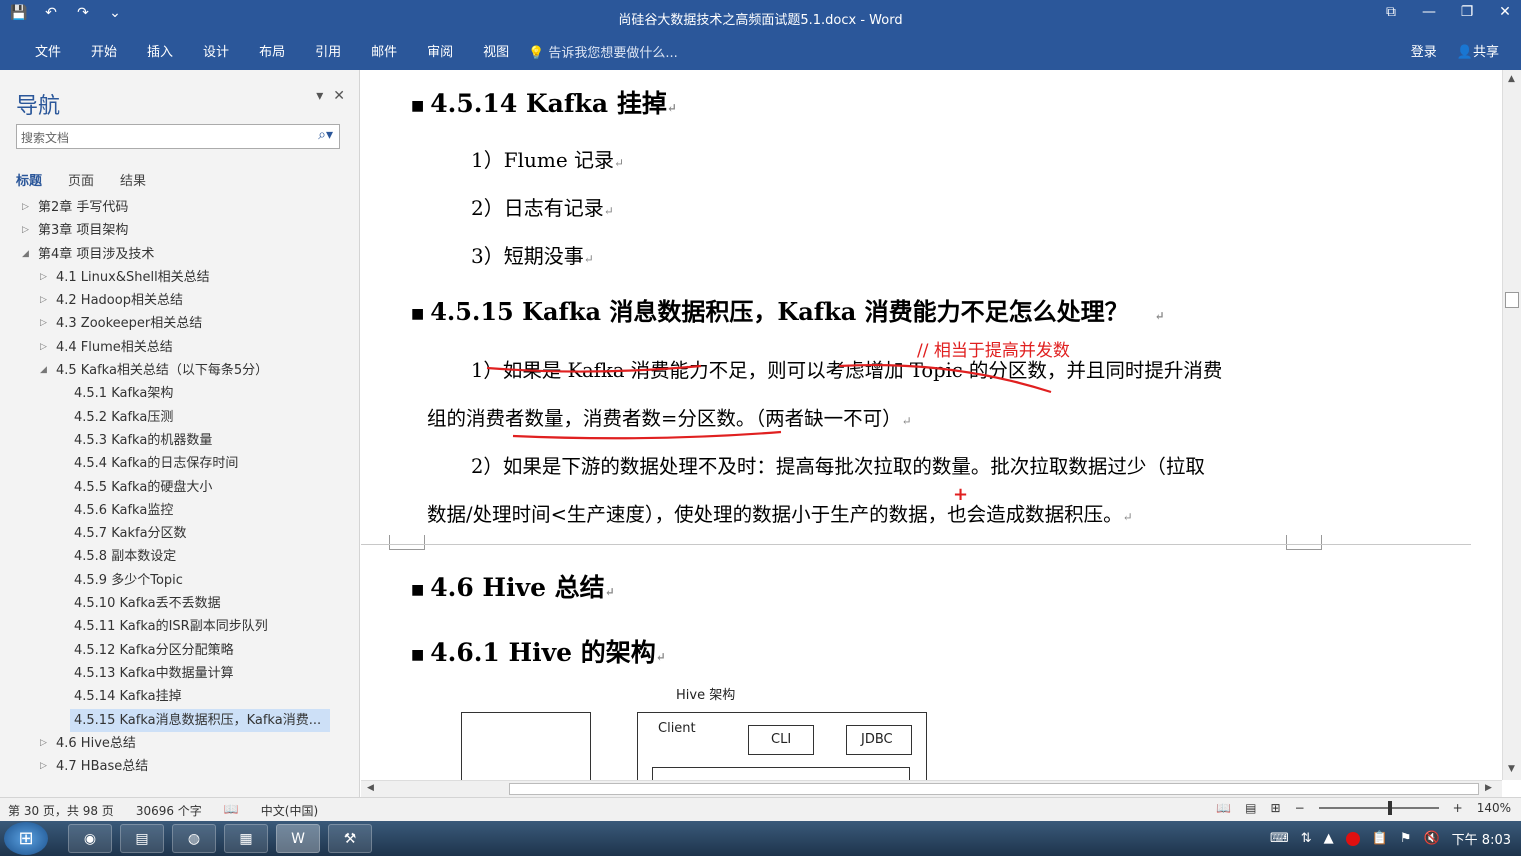 The image size is (1521, 856). Describe the element at coordinates (298, 838) in the screenshot. I see `word-icon: W` at that location.